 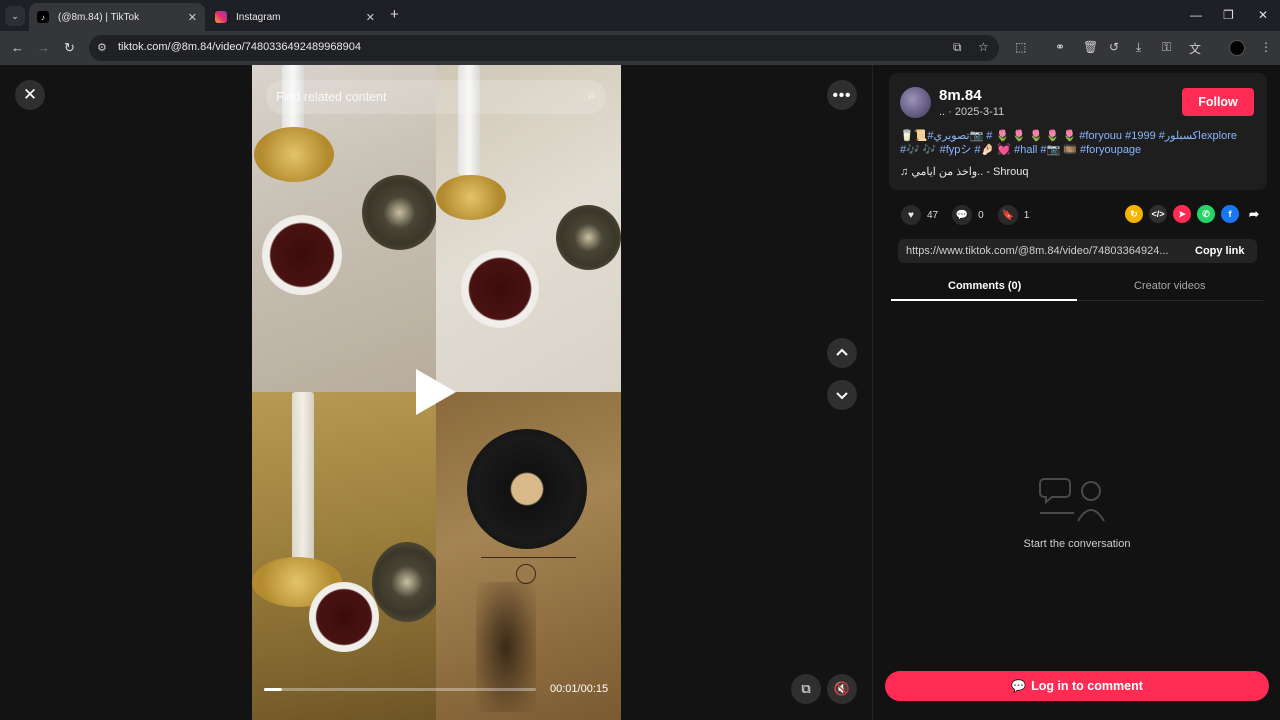 I want to click on post-meta: .. · 2025-3-11, so click(x=972, y=112).